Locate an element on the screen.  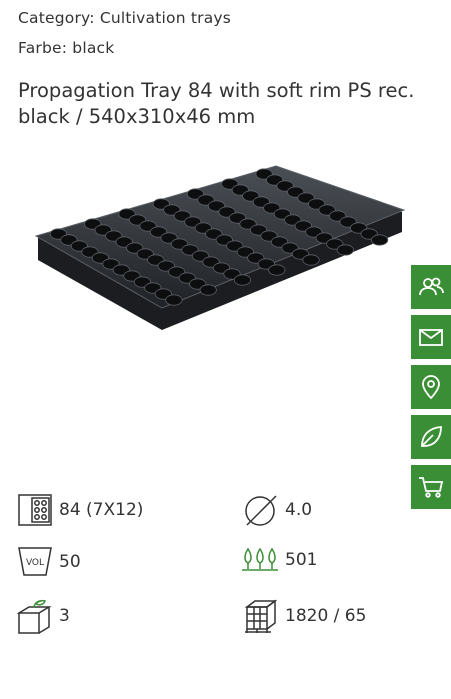
location-button is located at coordinates (431, 387).